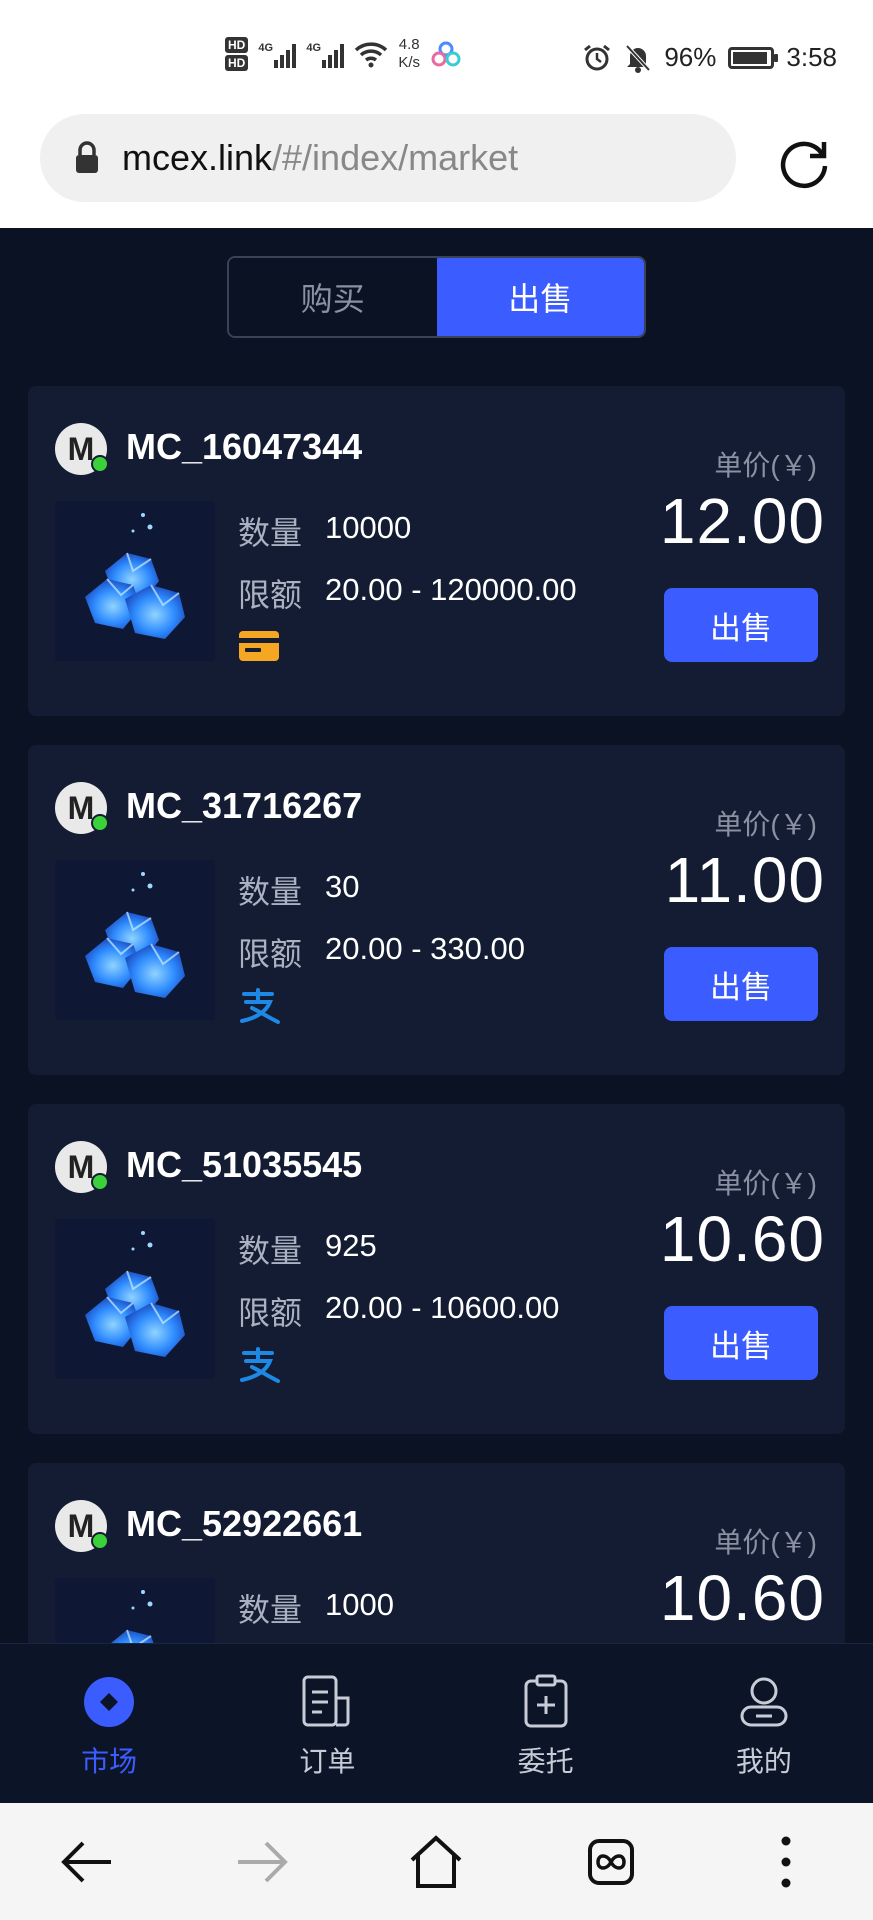 The width and height of the screenshot is (873, 1920). Describe the element at coordinates (244, 1523) in the screenshot. I see `username: MC_52922661` at that location.